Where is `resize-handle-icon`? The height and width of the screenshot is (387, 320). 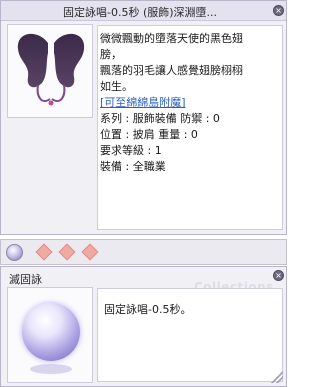
resize-handle-icon is located at coordinates (277, 377).